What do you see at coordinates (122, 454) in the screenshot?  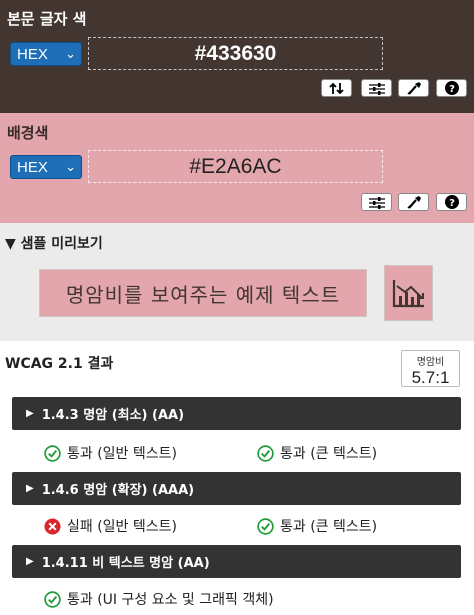 I see `result-text: 통과 (일반 텍스트)` at bounding box center [122, 454].